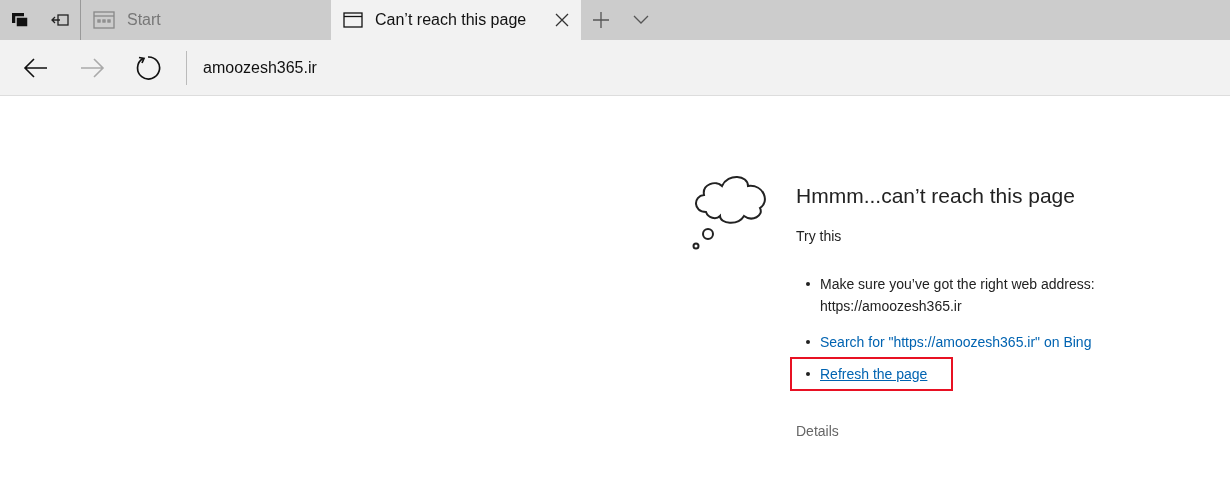 Image resolution: width=1230 pixels, height=484 pixels. Describe the element at coordinates (957, 295) in the screenshot. I see `suggestion-text: Make sure you’ve got the right web address: https://amoozesh365.ir` at that location.